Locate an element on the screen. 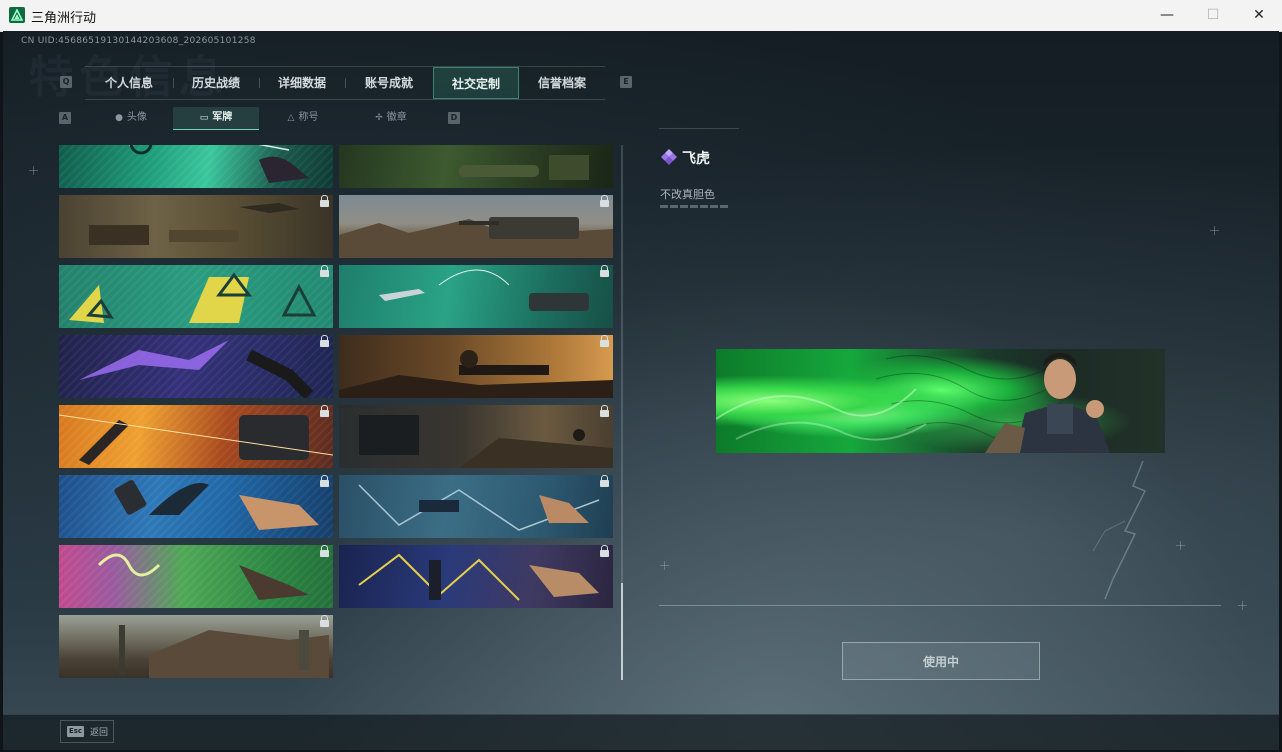  subtab-title: △ 称号 is located at coordinates (303, 118).